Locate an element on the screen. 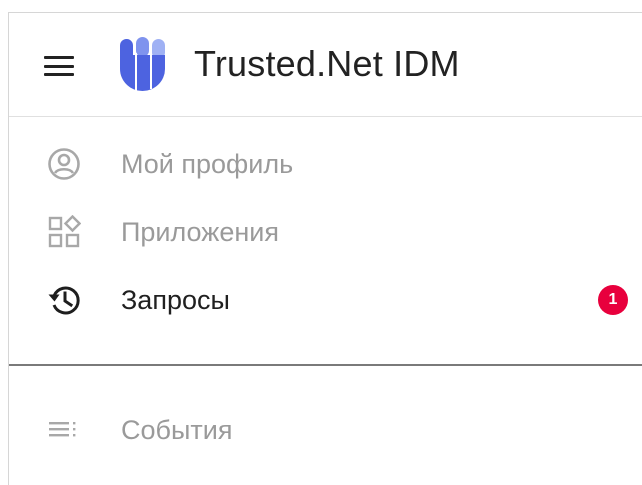  app-title: Trusted.Net IDM is located at coordinates (327, 63).